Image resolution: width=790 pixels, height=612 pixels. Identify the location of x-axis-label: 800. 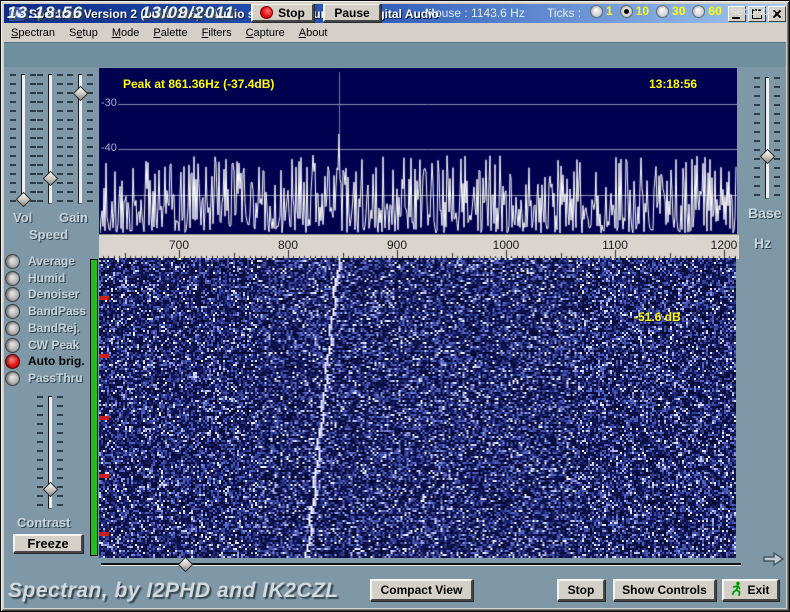
(288, 245).